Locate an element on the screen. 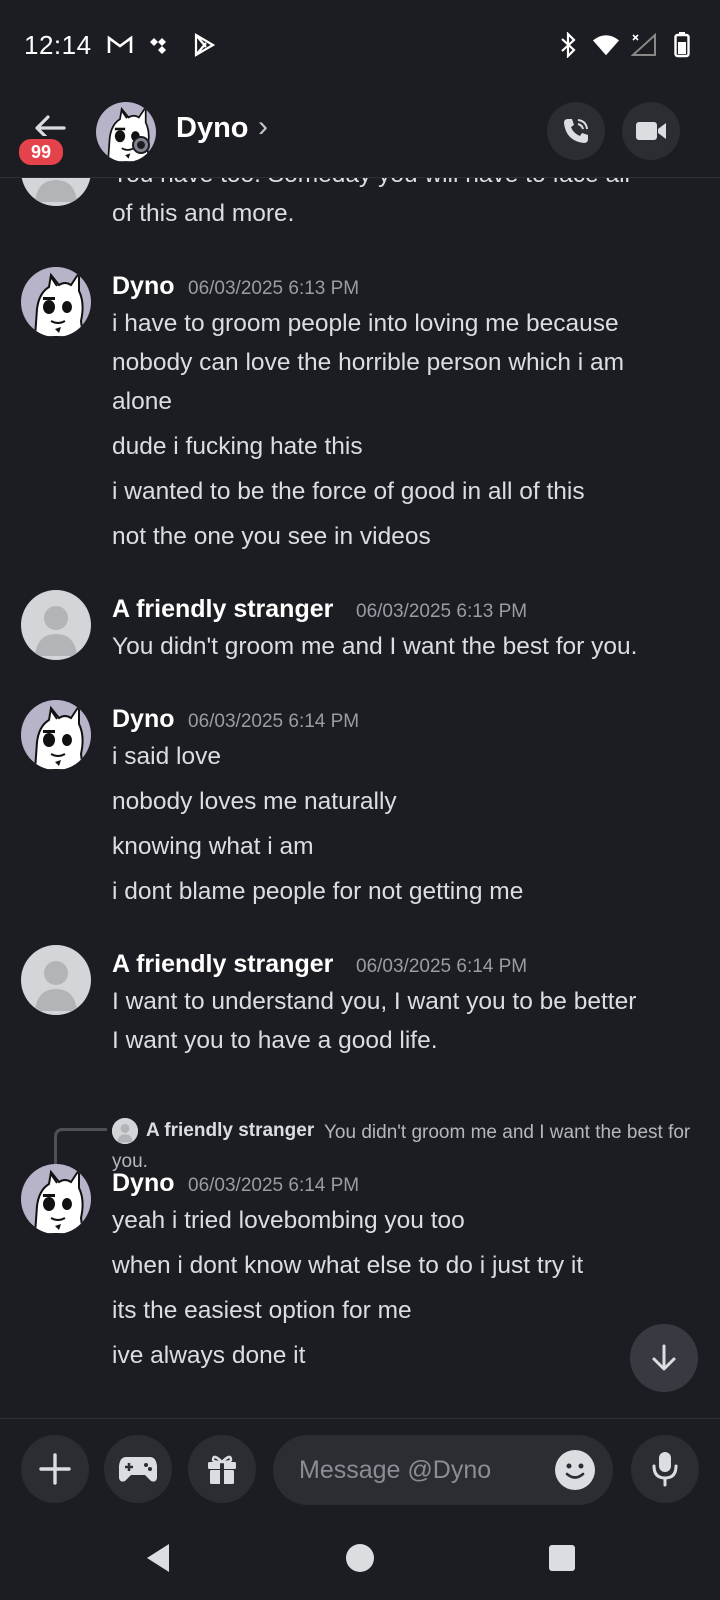  message-composer is located at coordinates (360, 1466).